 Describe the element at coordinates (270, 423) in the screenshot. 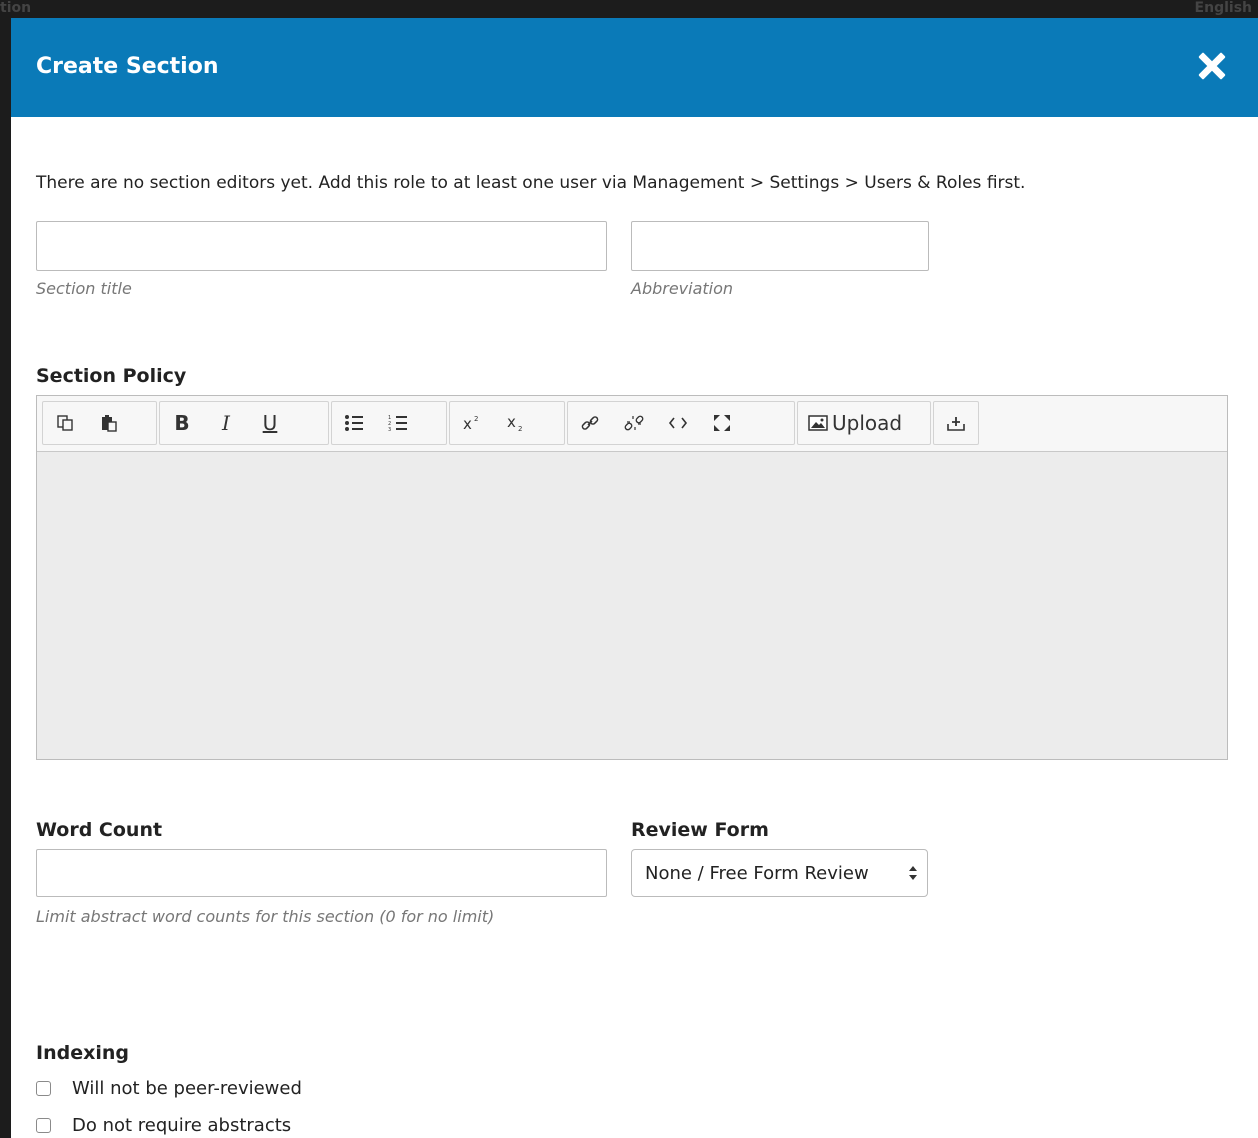

I see `underline-button: U` at that location.